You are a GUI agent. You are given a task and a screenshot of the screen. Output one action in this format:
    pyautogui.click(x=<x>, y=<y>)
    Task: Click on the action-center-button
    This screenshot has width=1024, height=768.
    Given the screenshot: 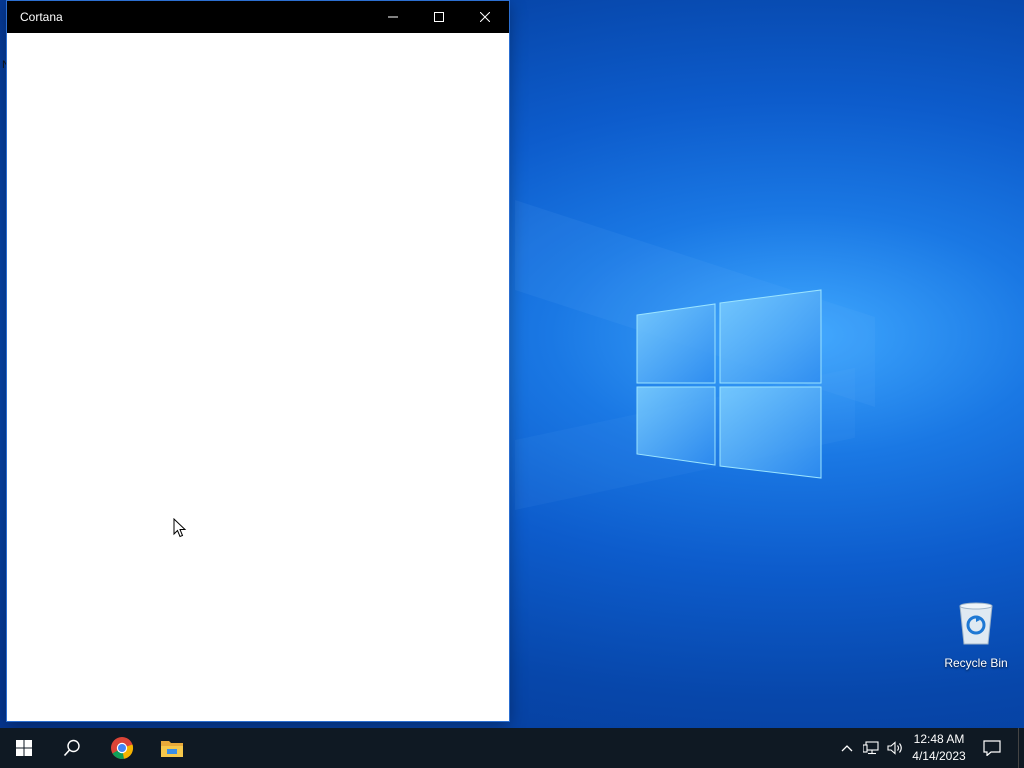 What is the action you would take?
    pyautogui.click(x=992, y=748)
    